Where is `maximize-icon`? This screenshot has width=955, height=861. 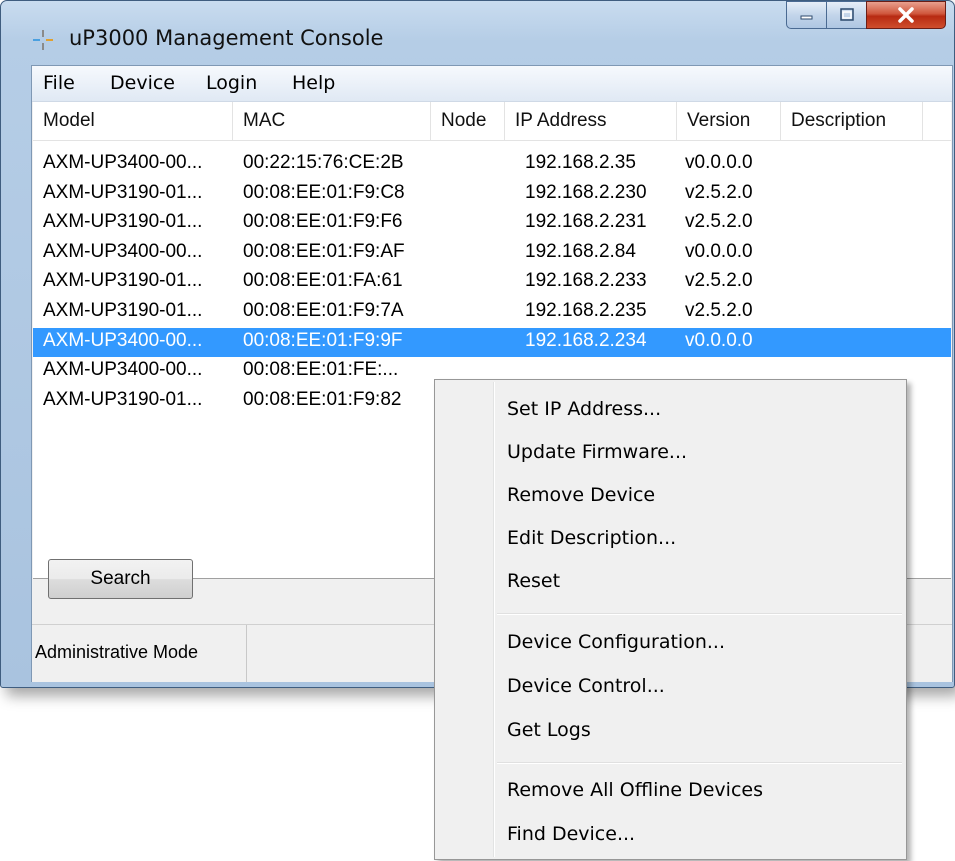 maximize-icon is located at coordinates (846, 14).